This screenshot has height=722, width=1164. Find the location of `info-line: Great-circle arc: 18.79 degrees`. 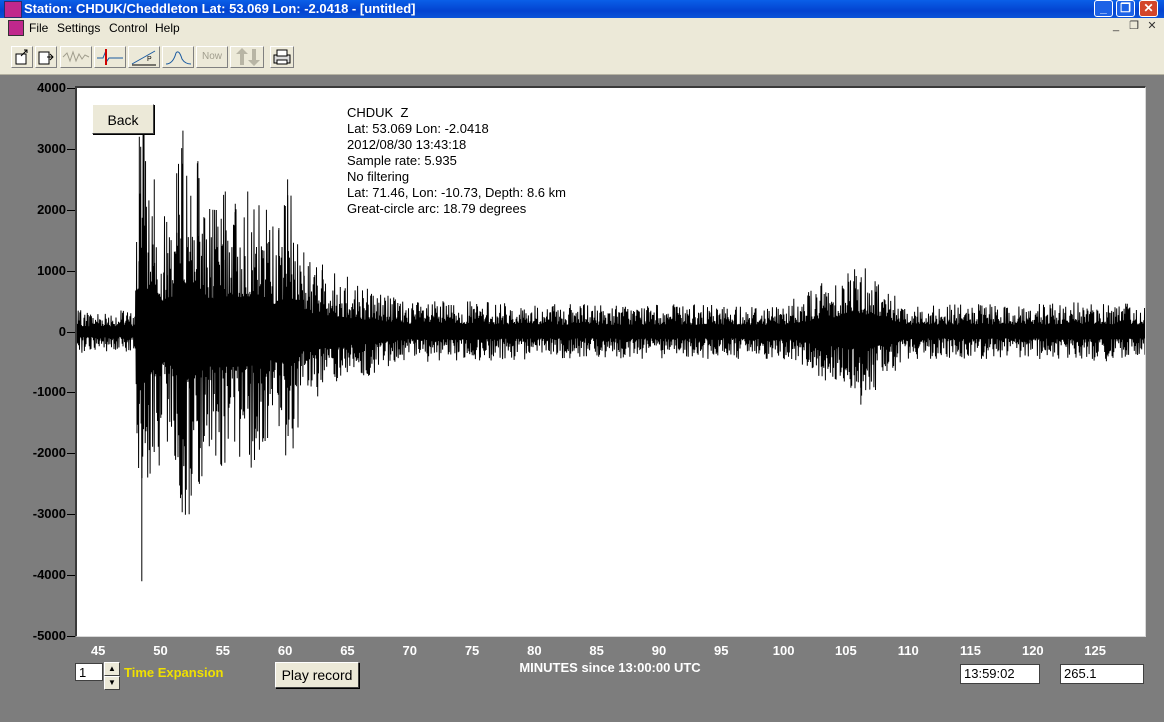

info-line: Great-circle arc: 18.79 degrees is located at coordinates (437, 208).